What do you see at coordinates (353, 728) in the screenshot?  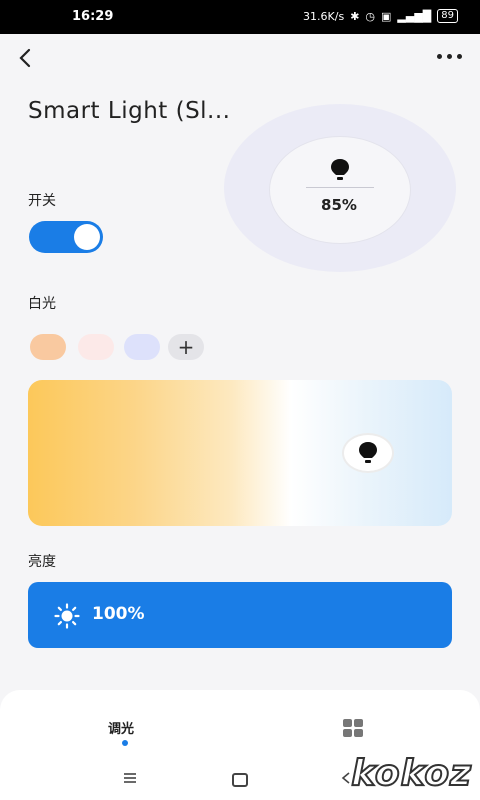 I see `grid-icon` at bounding box center [353, 728].